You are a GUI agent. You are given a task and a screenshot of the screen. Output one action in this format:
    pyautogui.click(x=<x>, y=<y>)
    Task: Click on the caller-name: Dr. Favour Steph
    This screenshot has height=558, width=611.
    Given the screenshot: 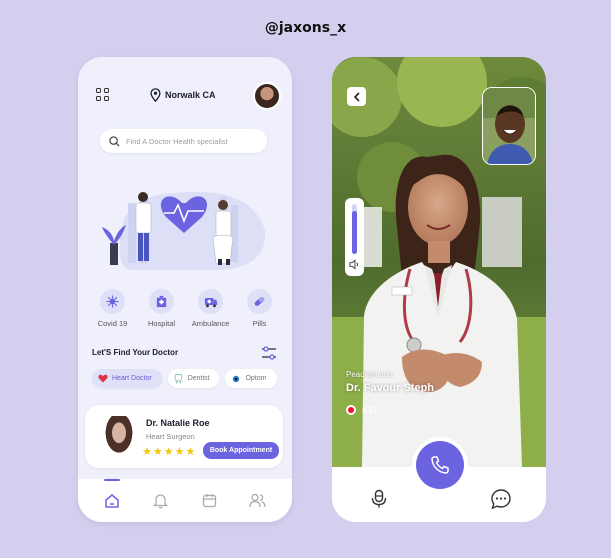 What is the action you would take?
    pyautogui.click(x=390, y=388)
    